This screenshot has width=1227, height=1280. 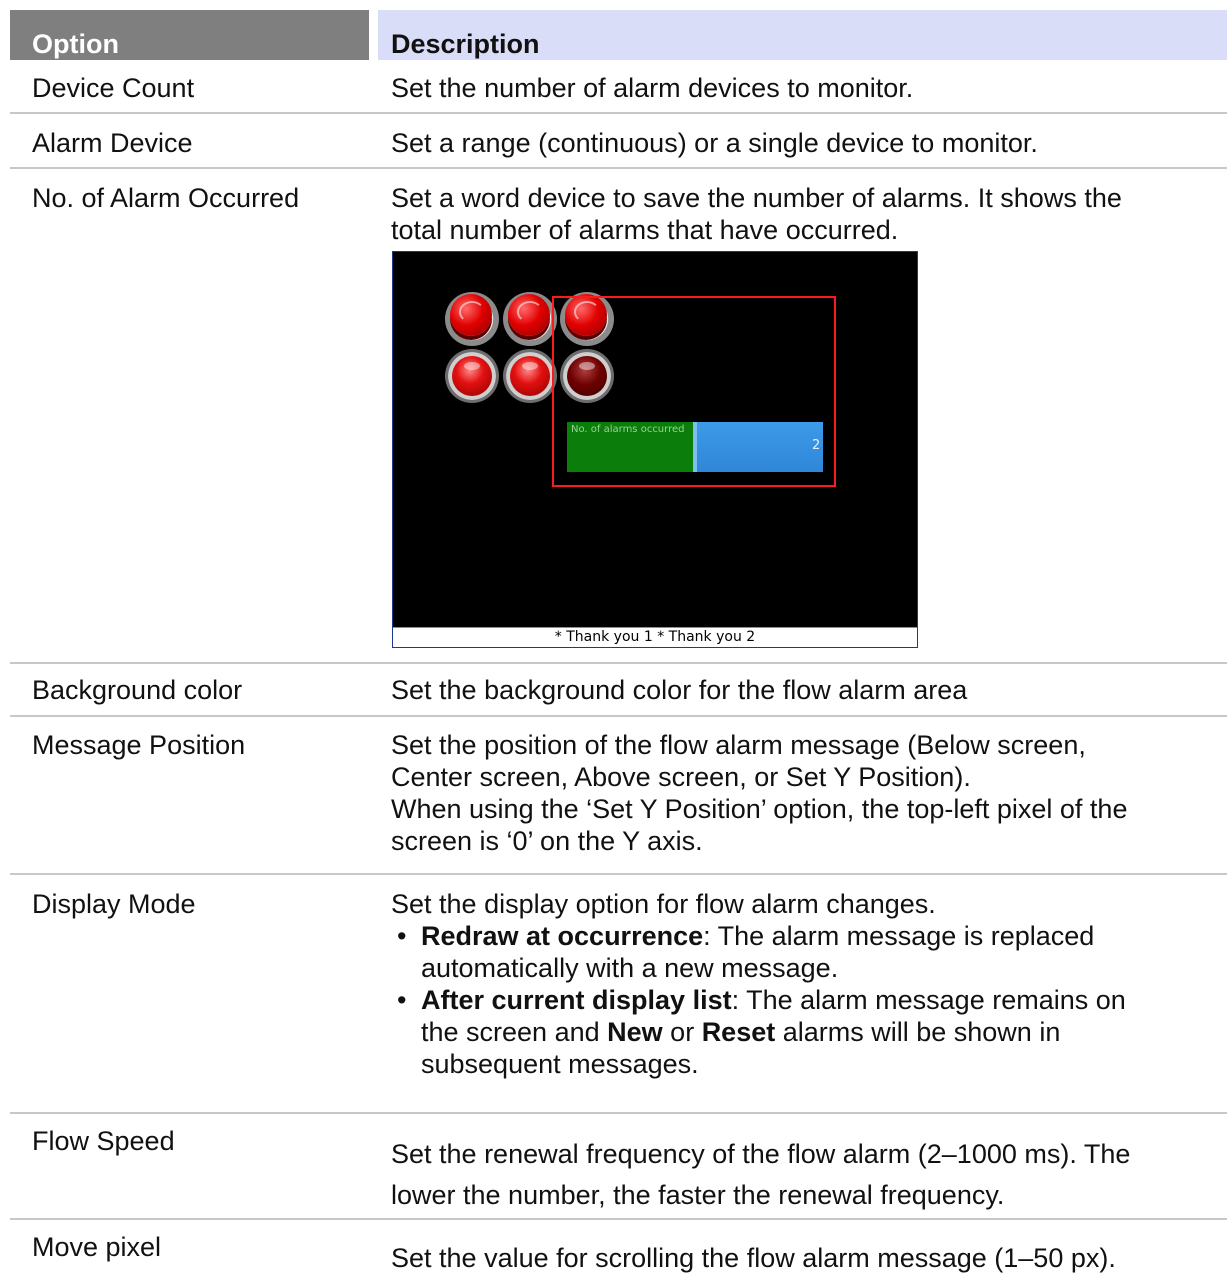 I want to click on no-alarm-occurred-option: No. of Alarm Occurred, so click(x=166, y=198).